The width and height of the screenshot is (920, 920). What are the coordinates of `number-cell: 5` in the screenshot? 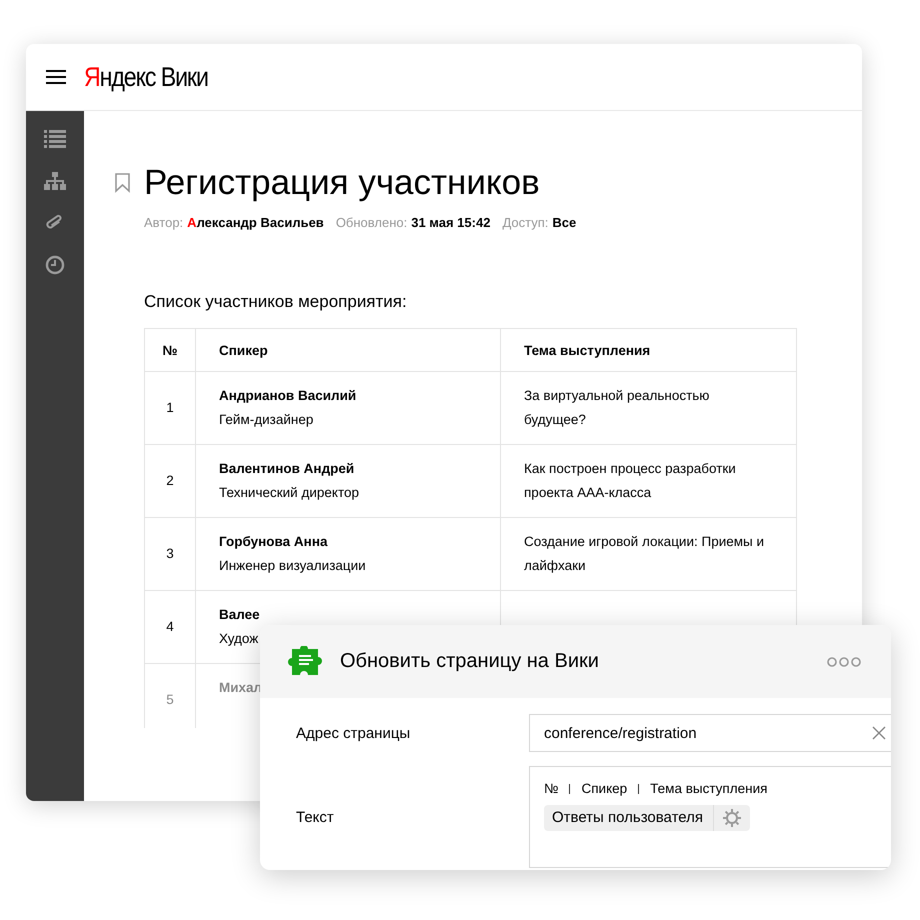 It's located at (170, 696).